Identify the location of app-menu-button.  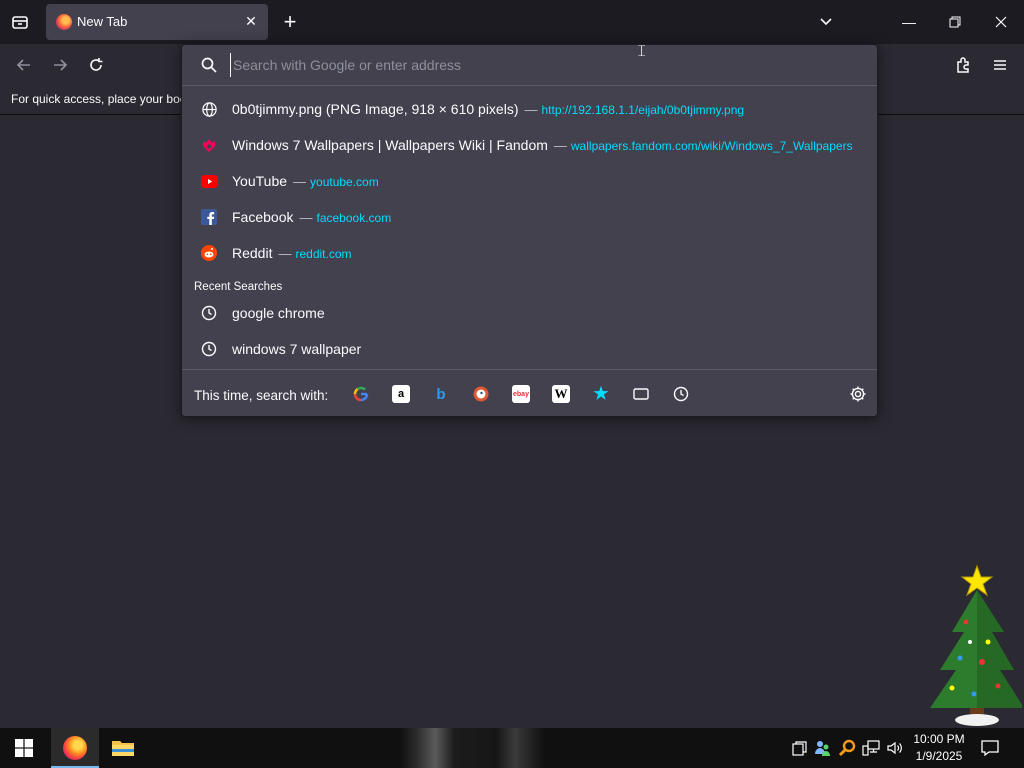
(1000, 65).